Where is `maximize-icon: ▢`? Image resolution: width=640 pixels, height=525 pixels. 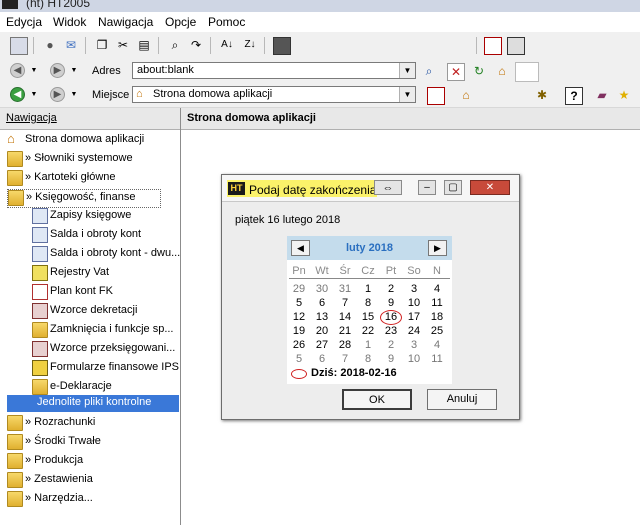 maximize-icon: ▢ is located at coordinates (453, 187).